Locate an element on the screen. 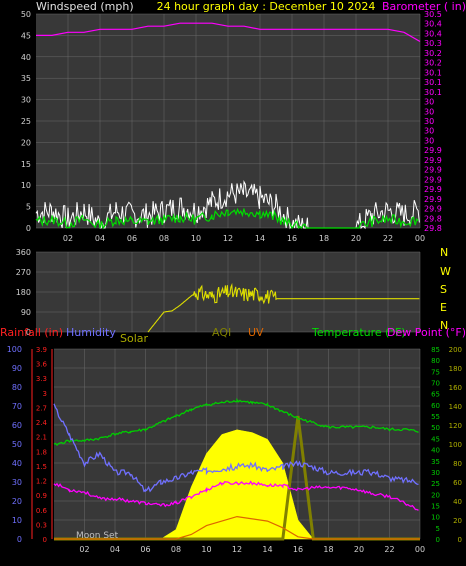 Image resolution: width=466 pixels, height=566 pixels. direction-tick-label: 180 is located at coordinates (23, 292).